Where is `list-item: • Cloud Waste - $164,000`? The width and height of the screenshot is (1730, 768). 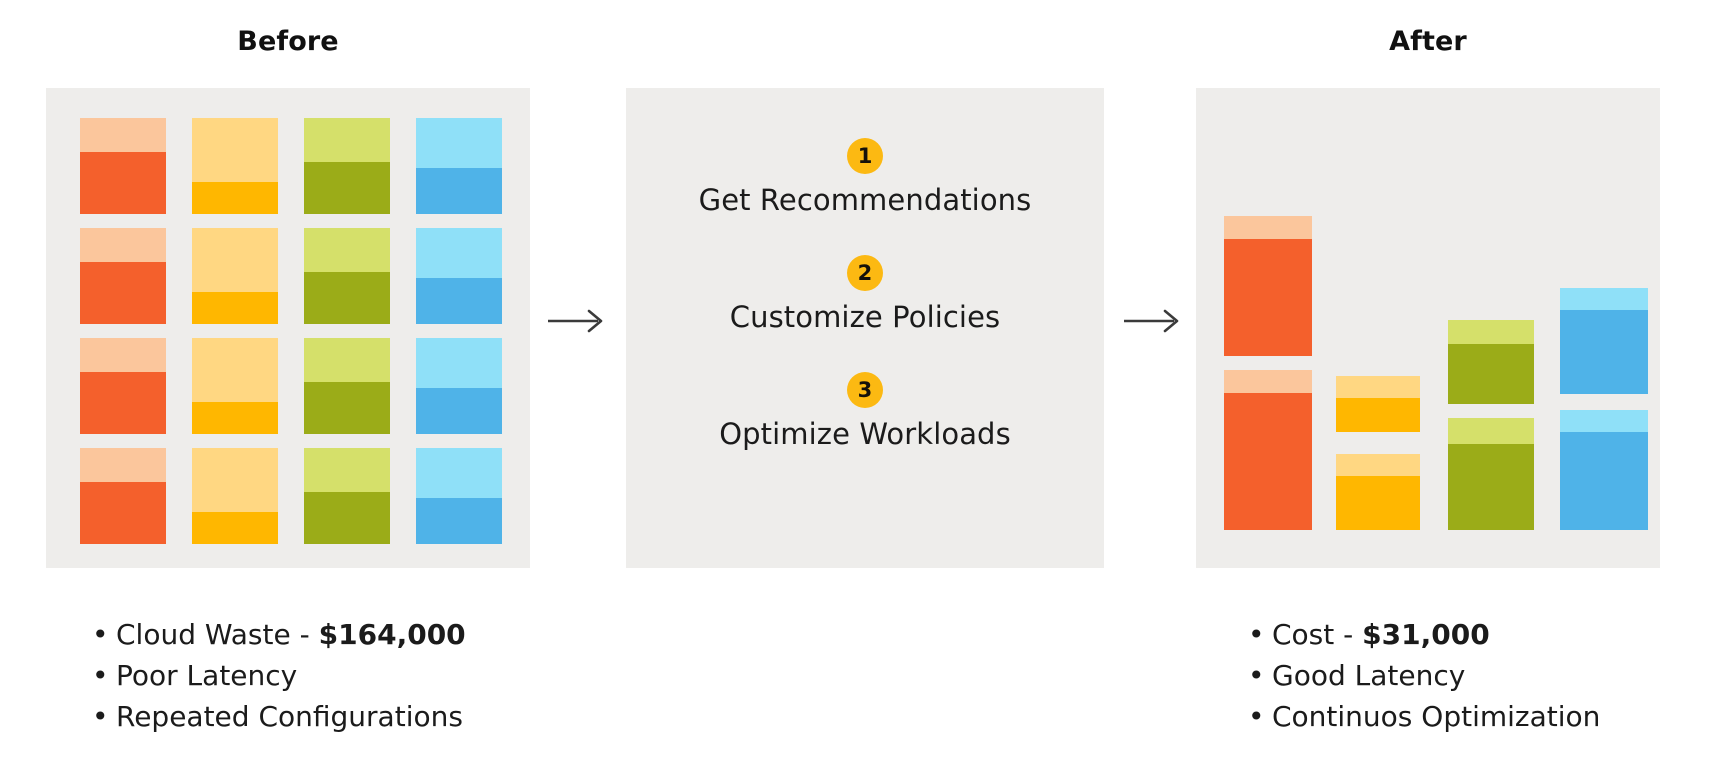 list-item: • Cloud Waste - $164,000 is located at coordinates (372, 634).